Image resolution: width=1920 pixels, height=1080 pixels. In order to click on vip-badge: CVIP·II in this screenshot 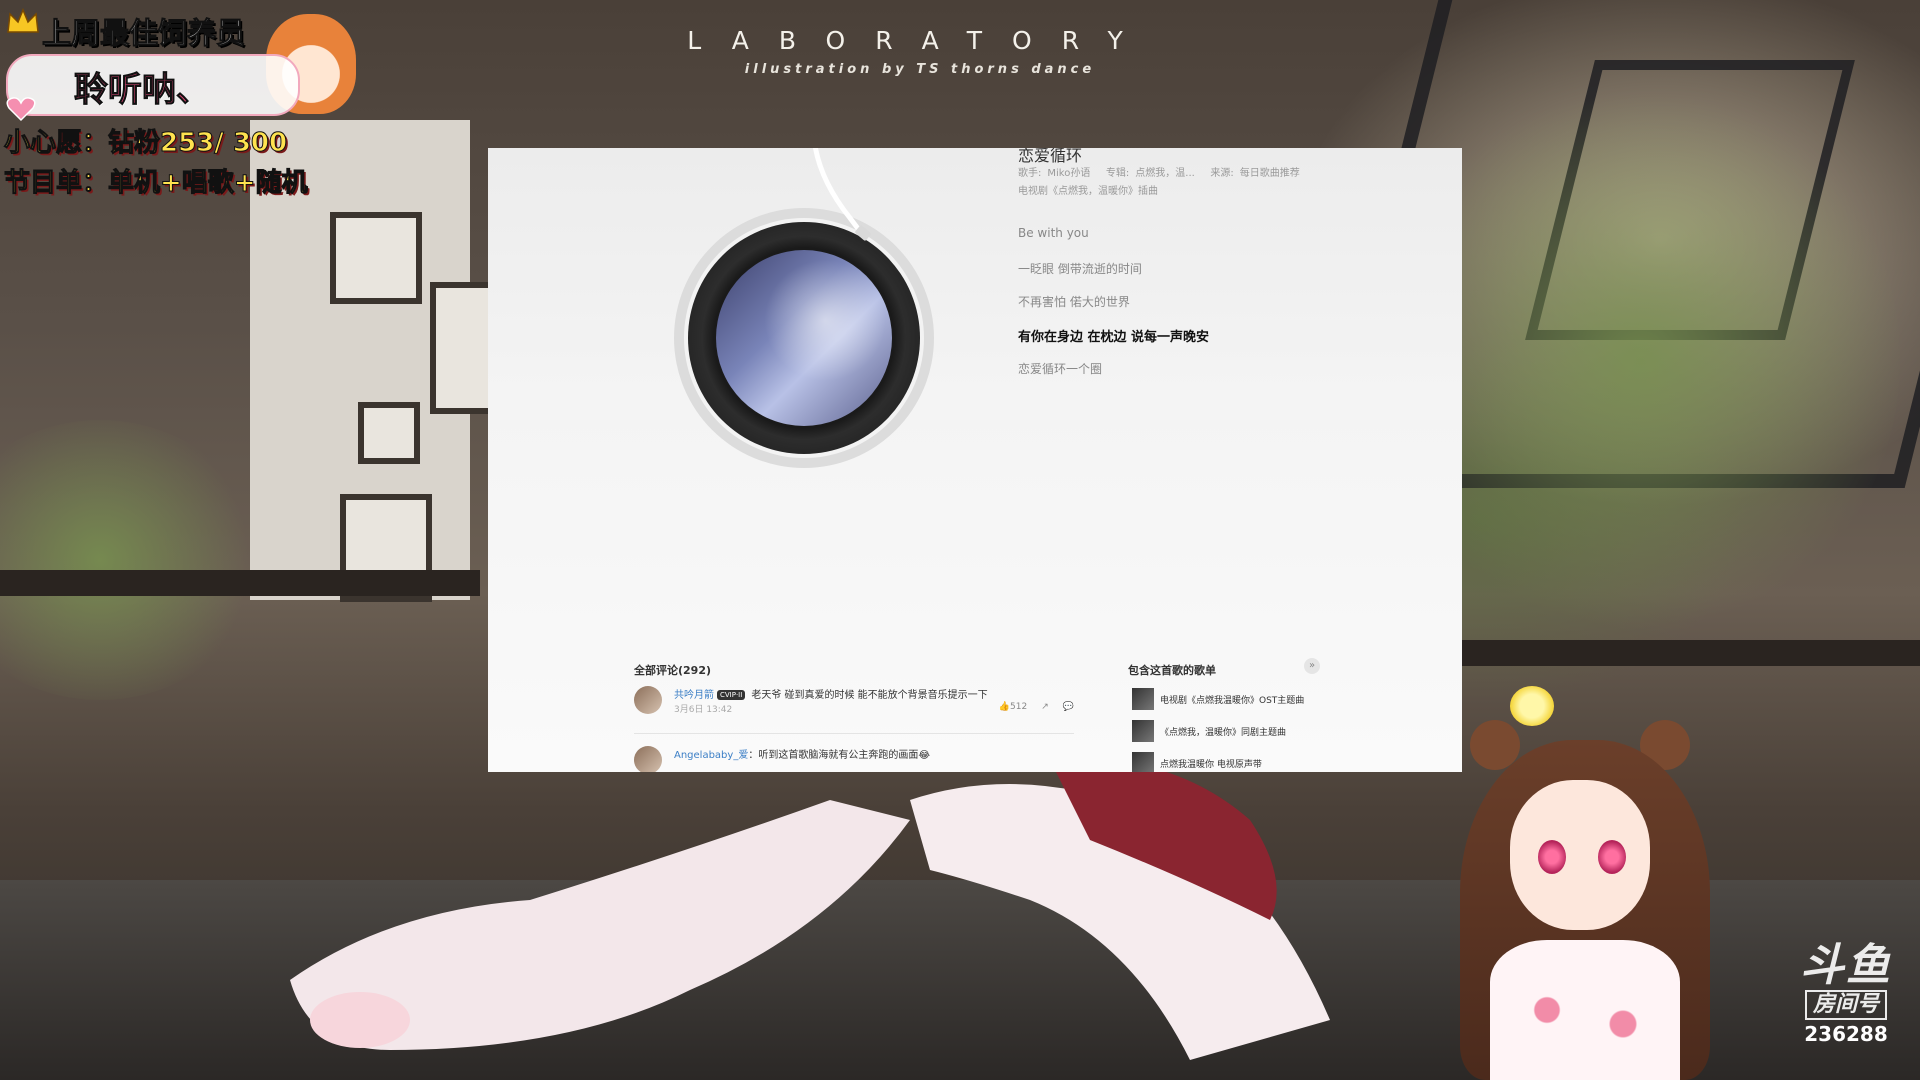, I will do `click(731, 695)`.